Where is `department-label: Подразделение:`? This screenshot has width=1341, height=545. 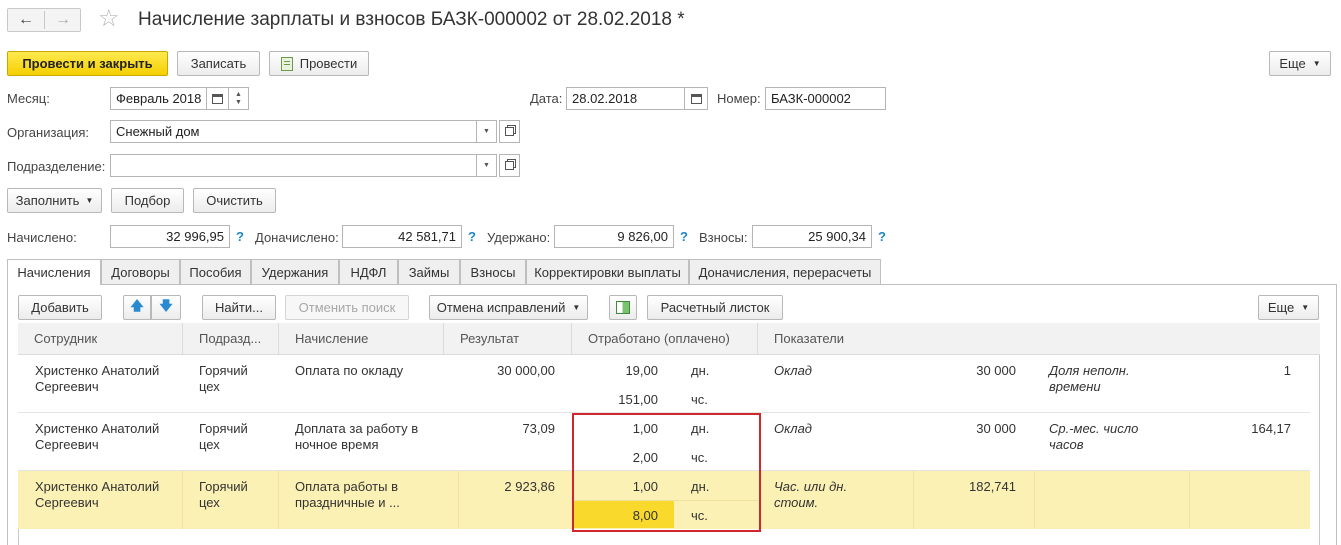 department-label: Подразделение: is located at coordinates (56, 166).